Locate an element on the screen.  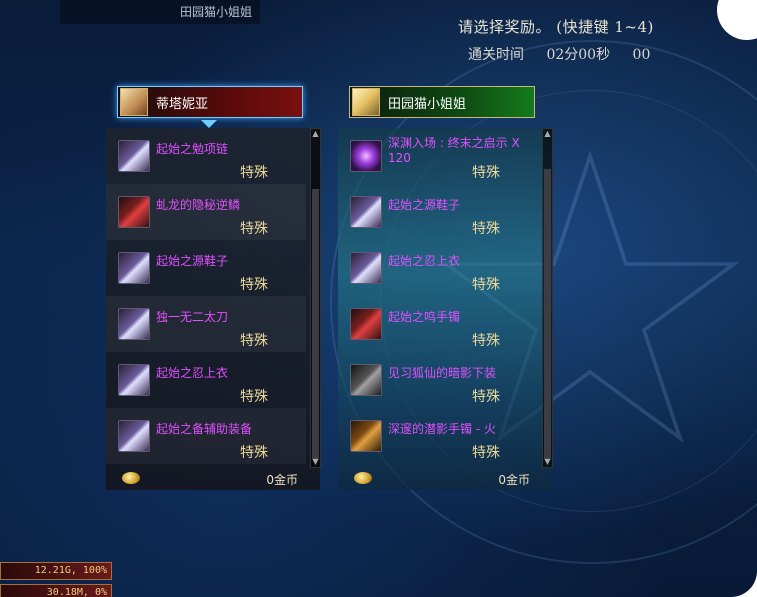
reward-item: 虬龙的隐秘逆鳞 特殊 is located at coordinates (206, 212).